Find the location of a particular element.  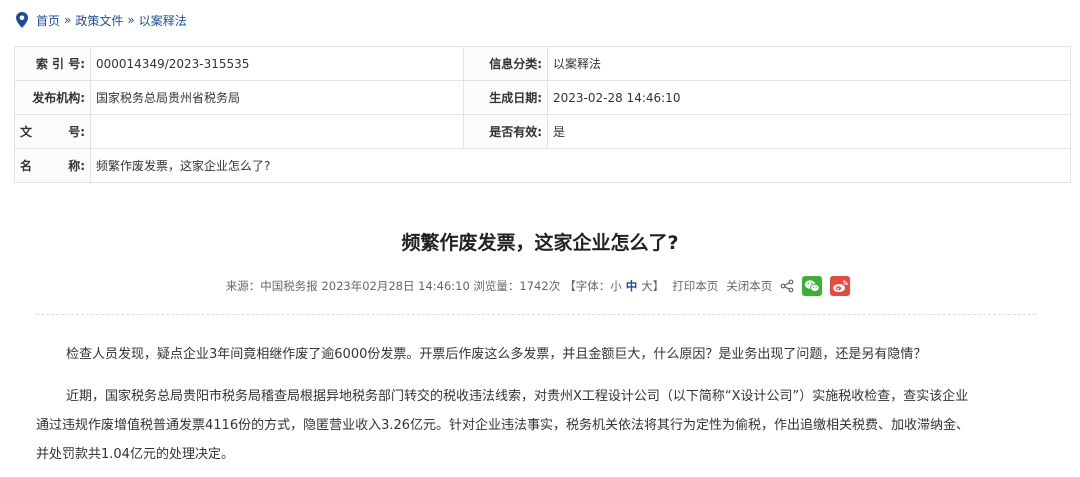

share-icon is located at coordinates (787, 286).